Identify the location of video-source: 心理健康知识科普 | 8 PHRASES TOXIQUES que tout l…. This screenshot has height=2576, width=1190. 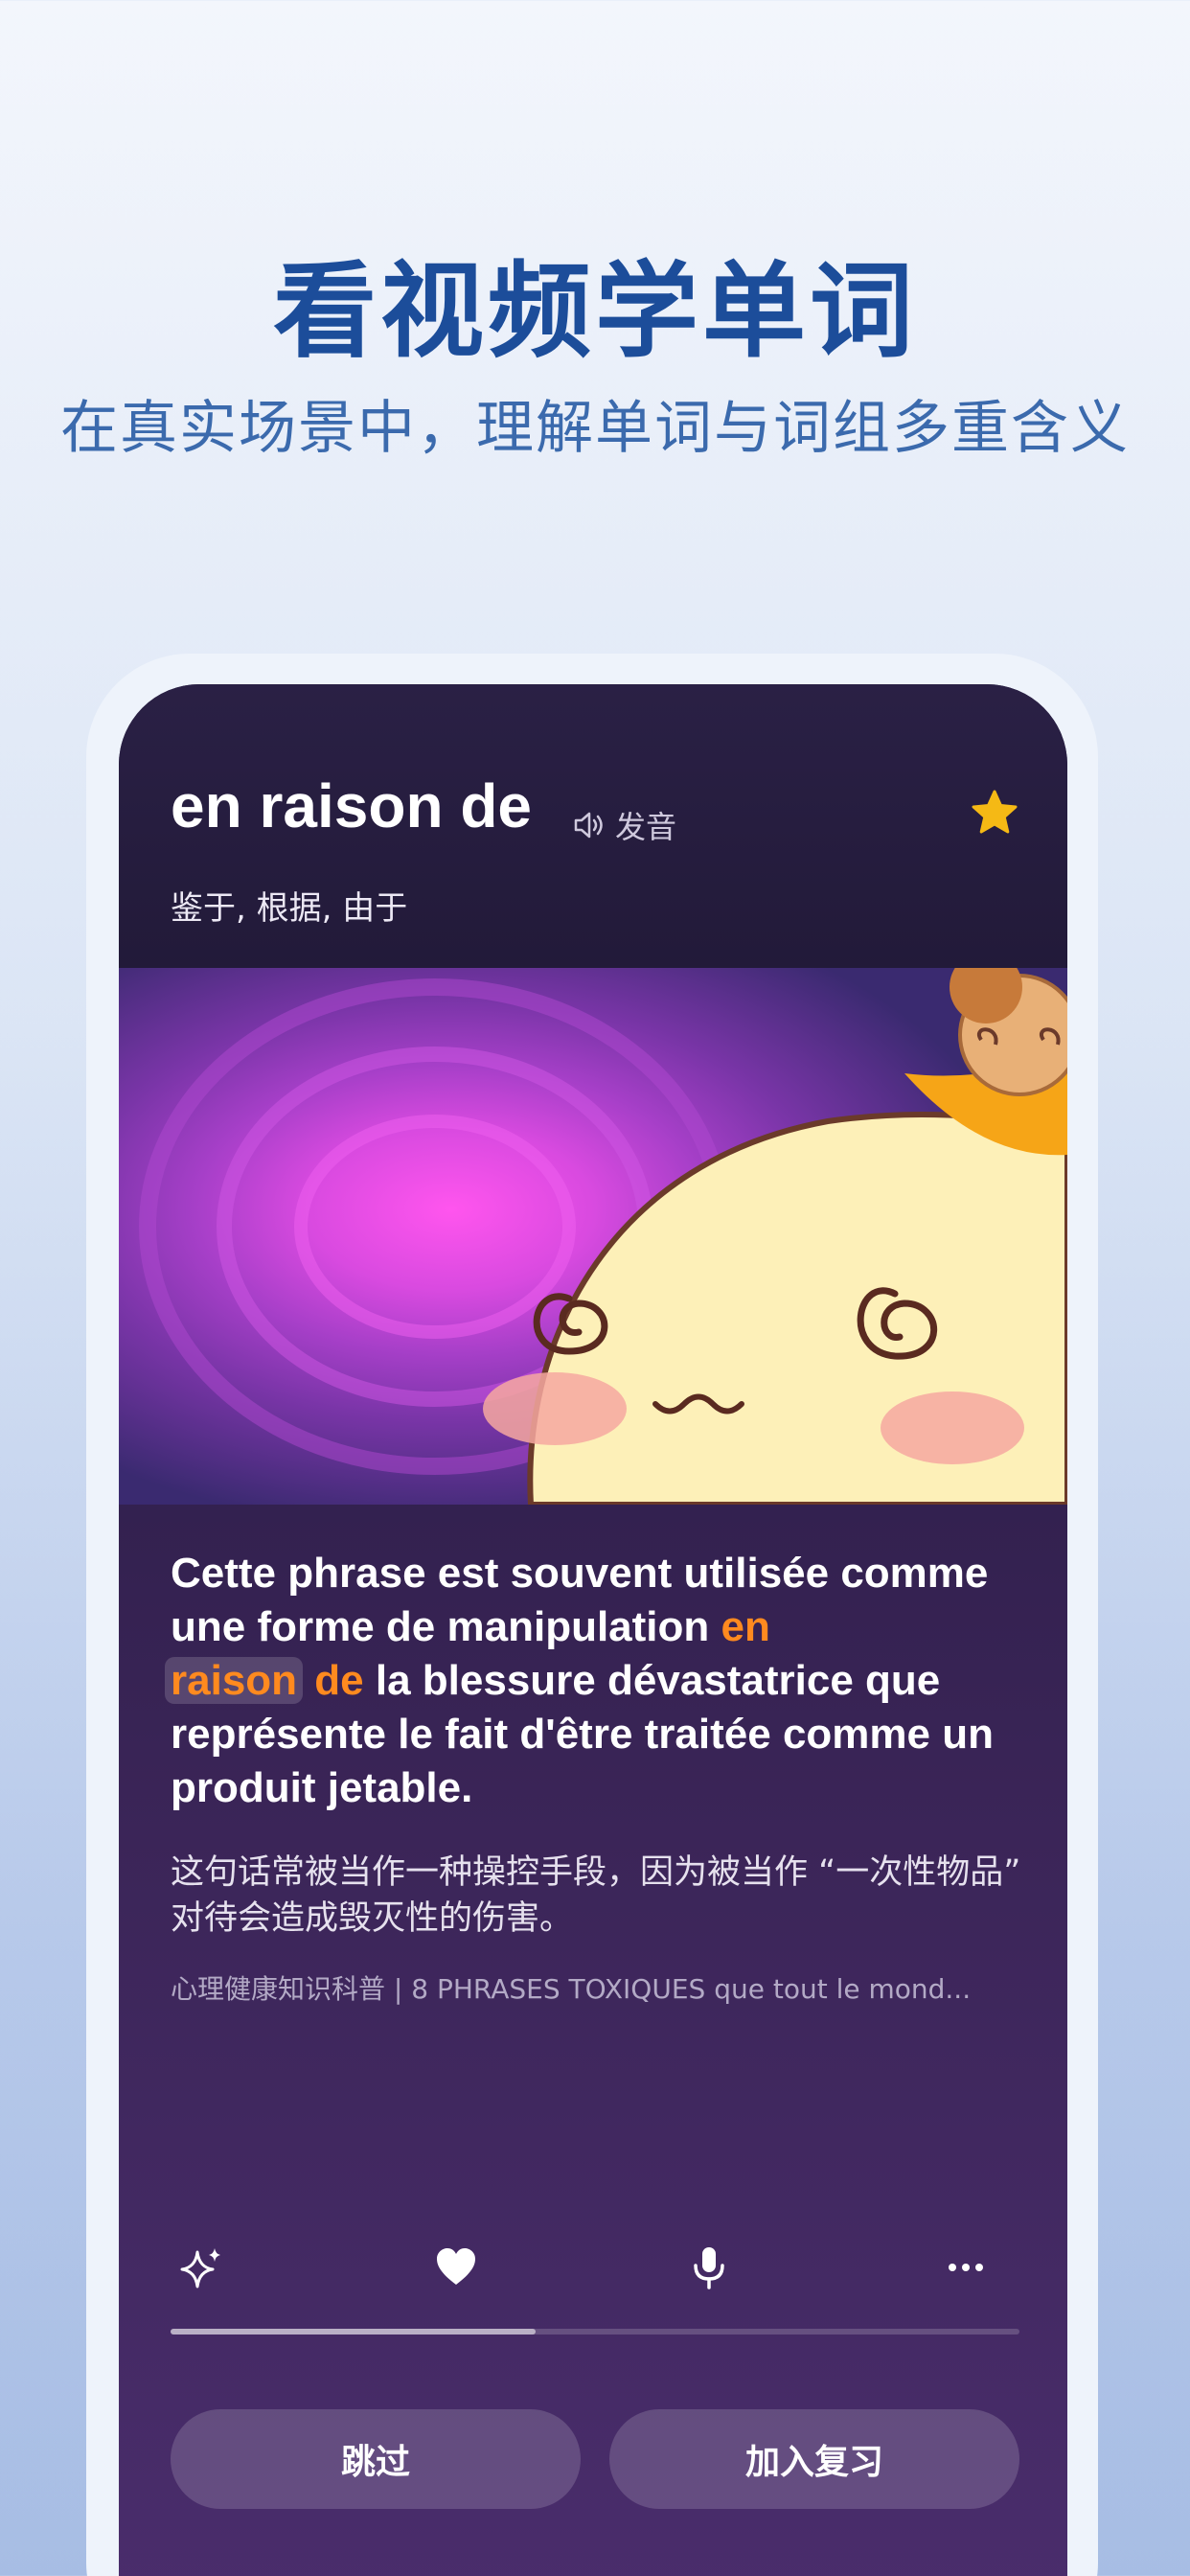
(602, 1988).